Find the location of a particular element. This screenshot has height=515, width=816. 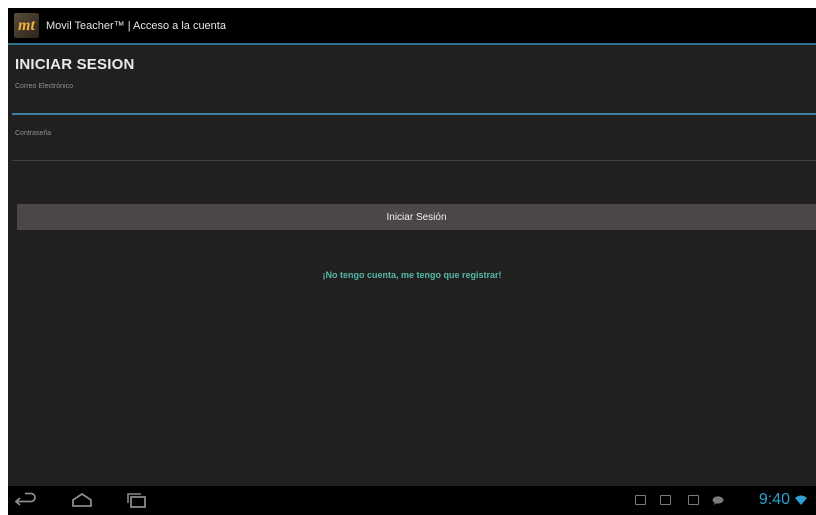

chat-icon is located at coordinates (718, 500).